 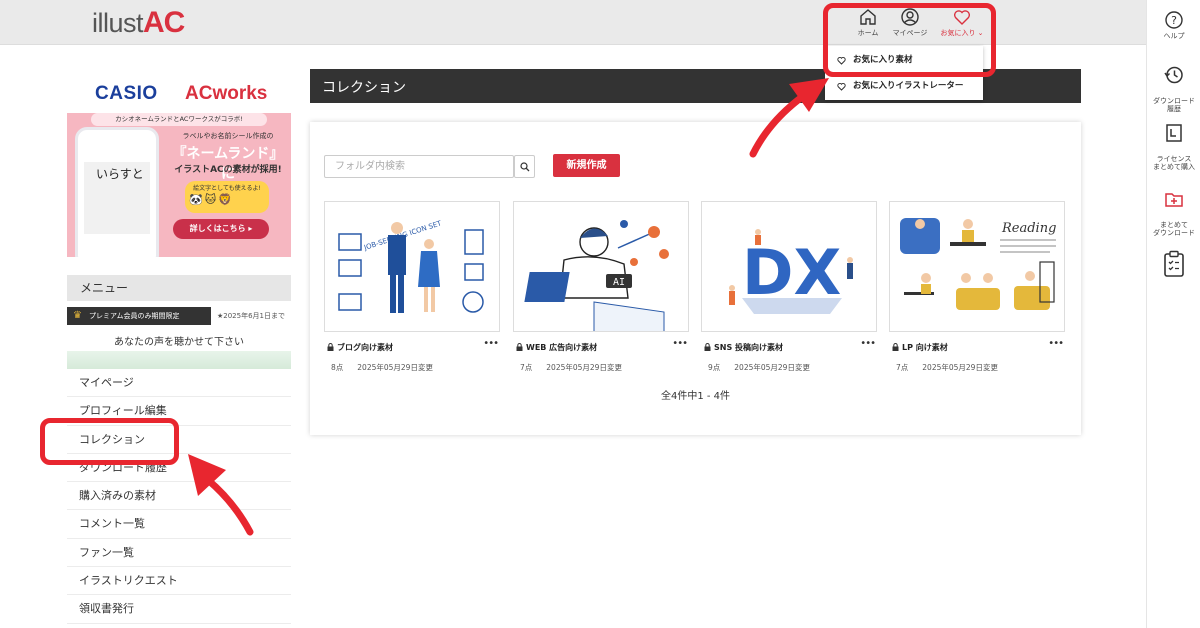 I want to click on rail-download-history-label: ダウンロード 履歴, so click(x=1174, y=105).